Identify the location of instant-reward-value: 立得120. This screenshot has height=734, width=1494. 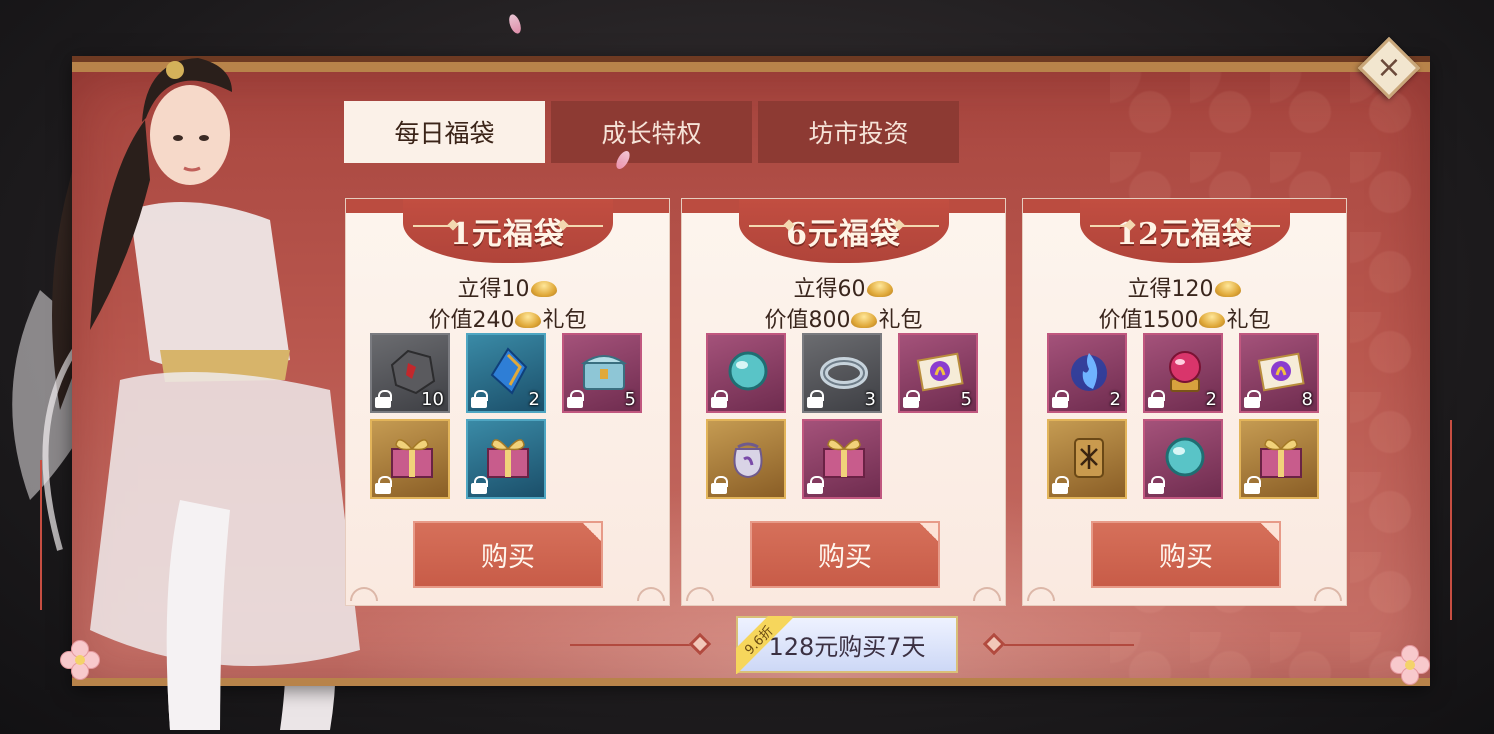
(1170, 289).